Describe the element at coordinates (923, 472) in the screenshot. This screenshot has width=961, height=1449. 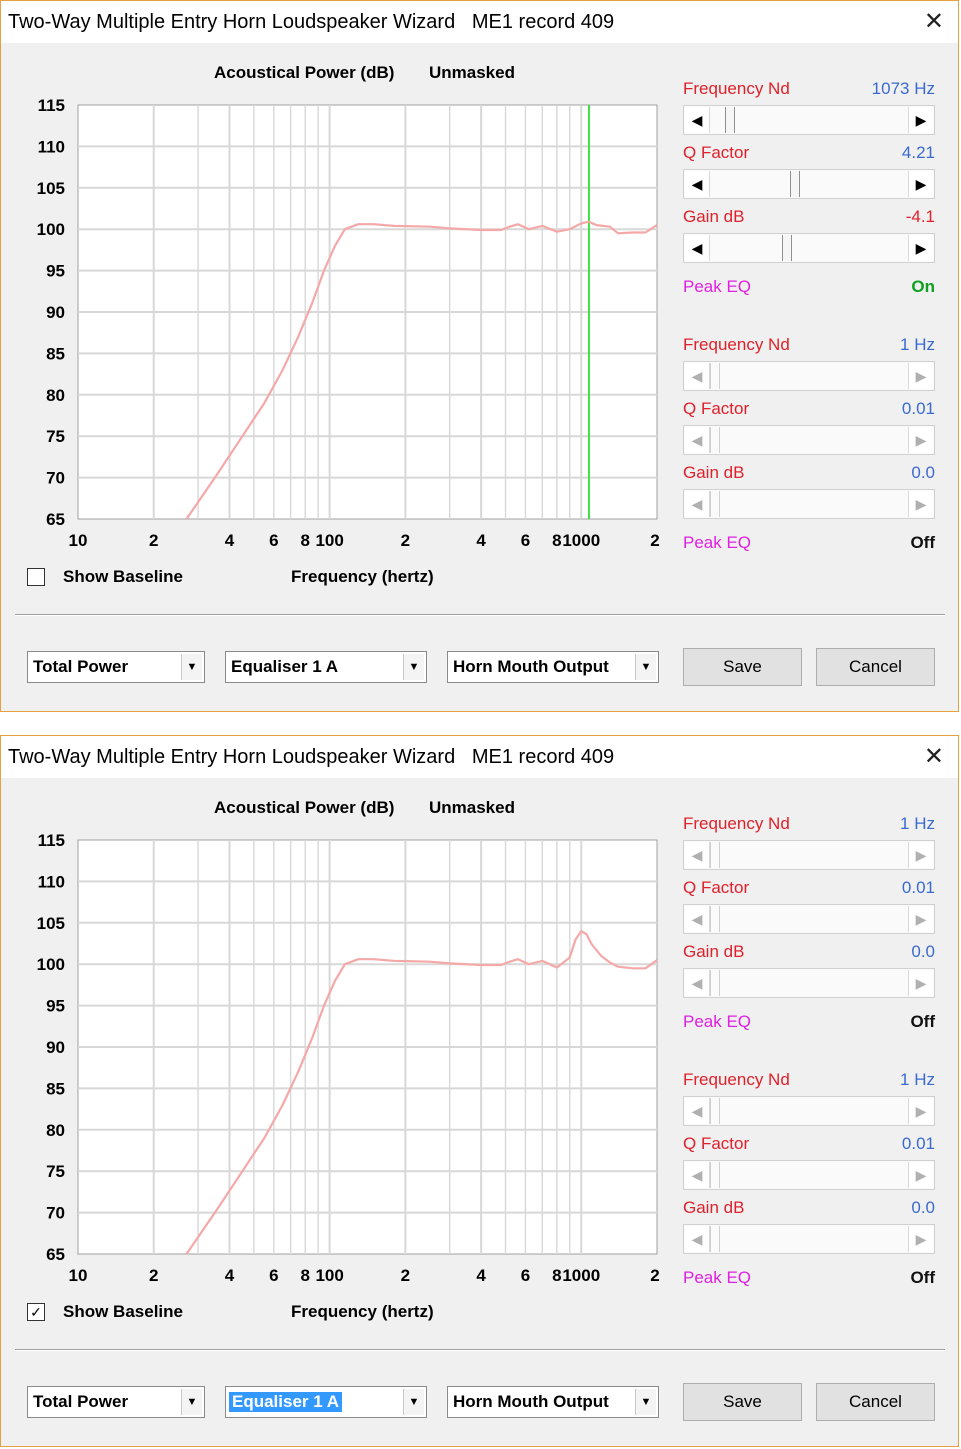
I see `eq2-gain-value: 0.0` at that location.